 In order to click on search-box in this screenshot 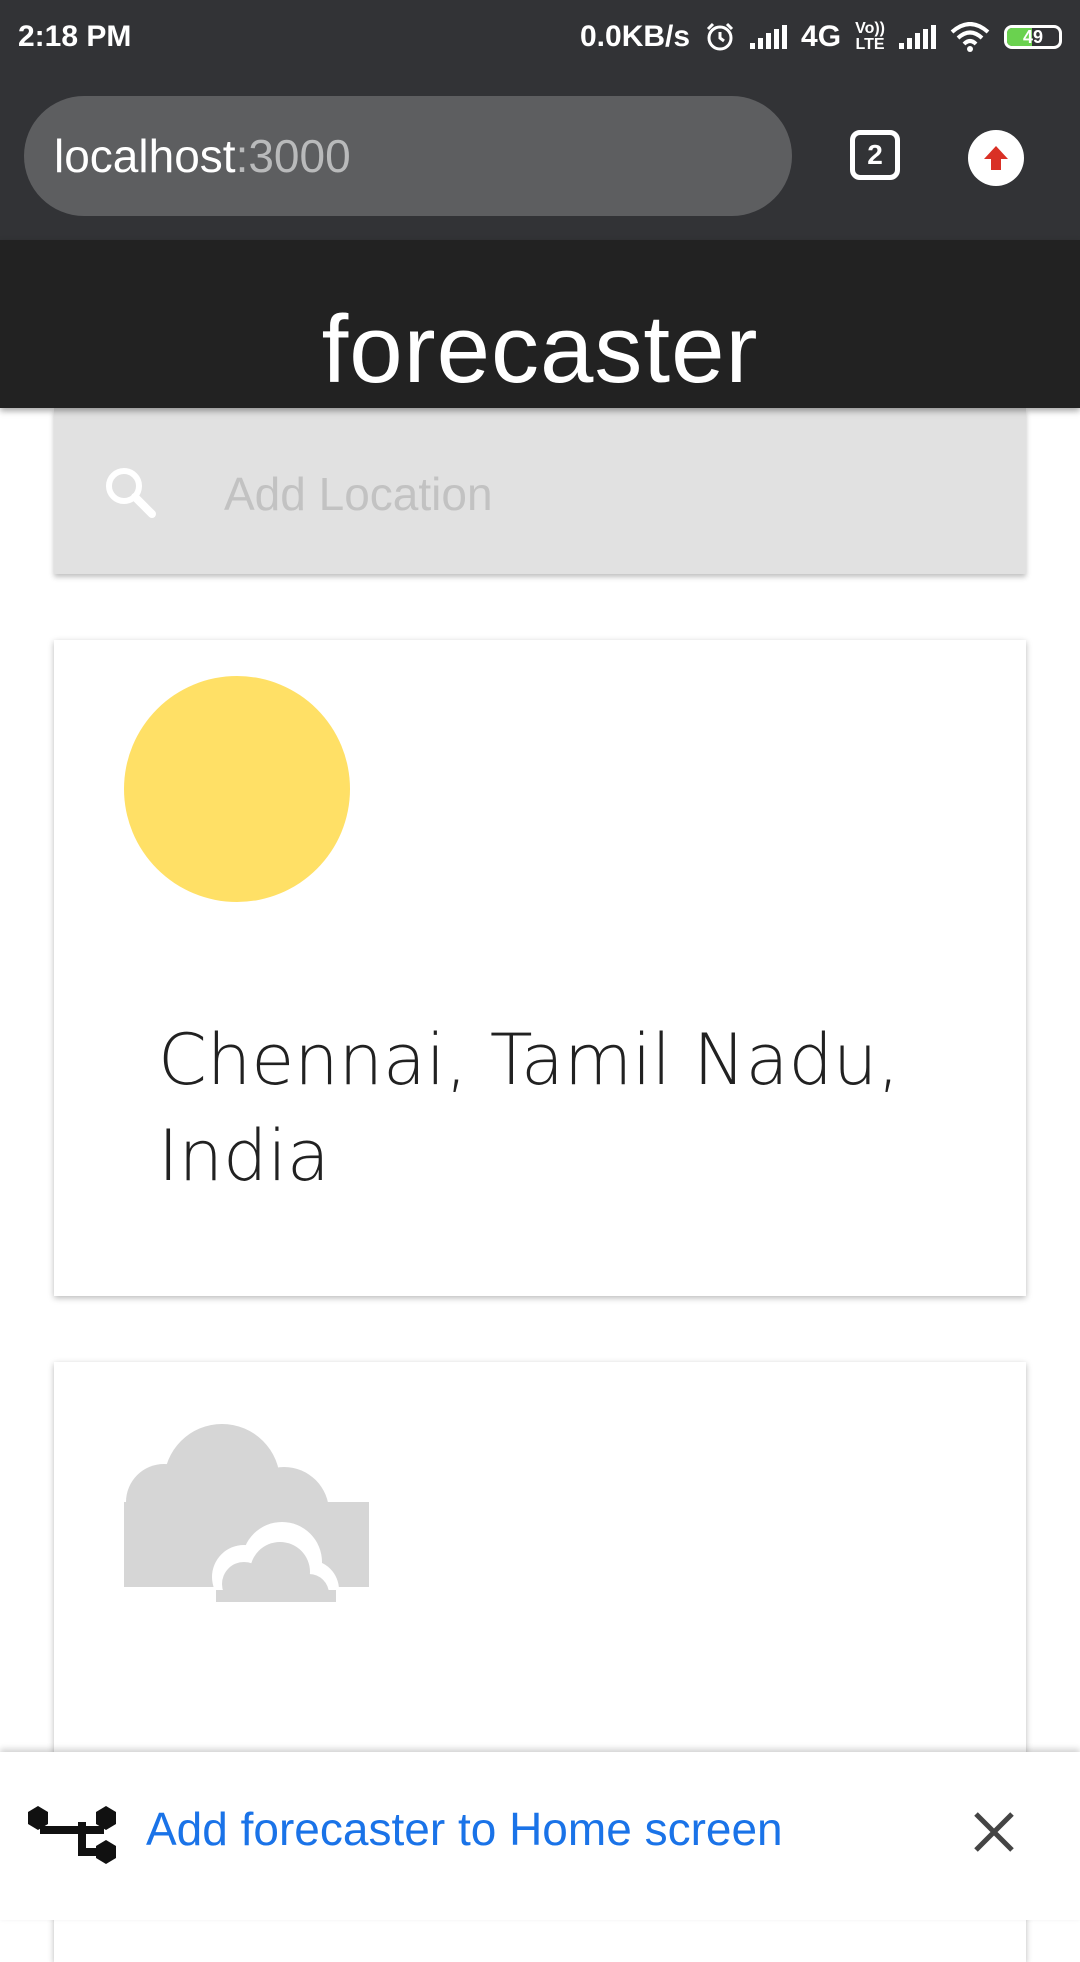, I will do `click(540, 491)`.